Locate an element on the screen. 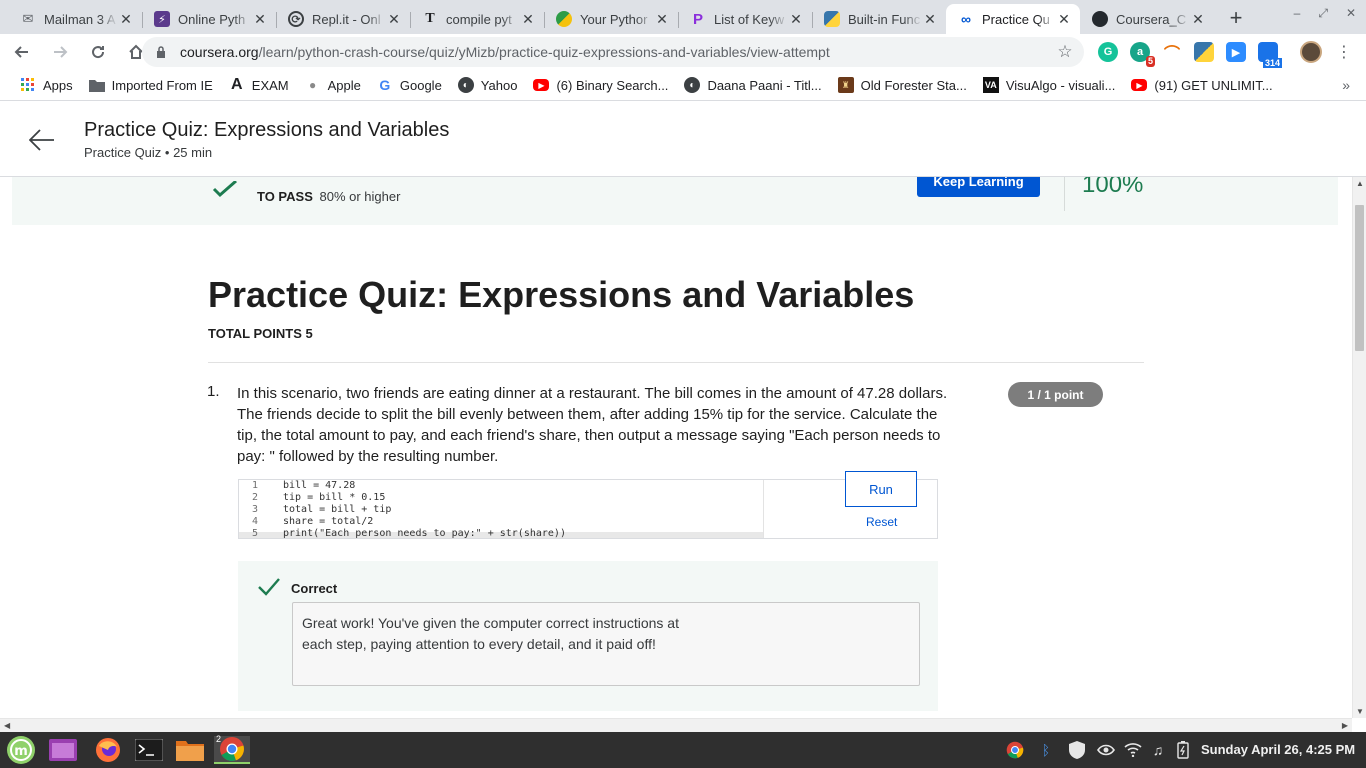 The width and height of the screenshot is (1366, 768). tab-coursera-github: Coursera_C ✕ is located at coordinates (1147, 19).